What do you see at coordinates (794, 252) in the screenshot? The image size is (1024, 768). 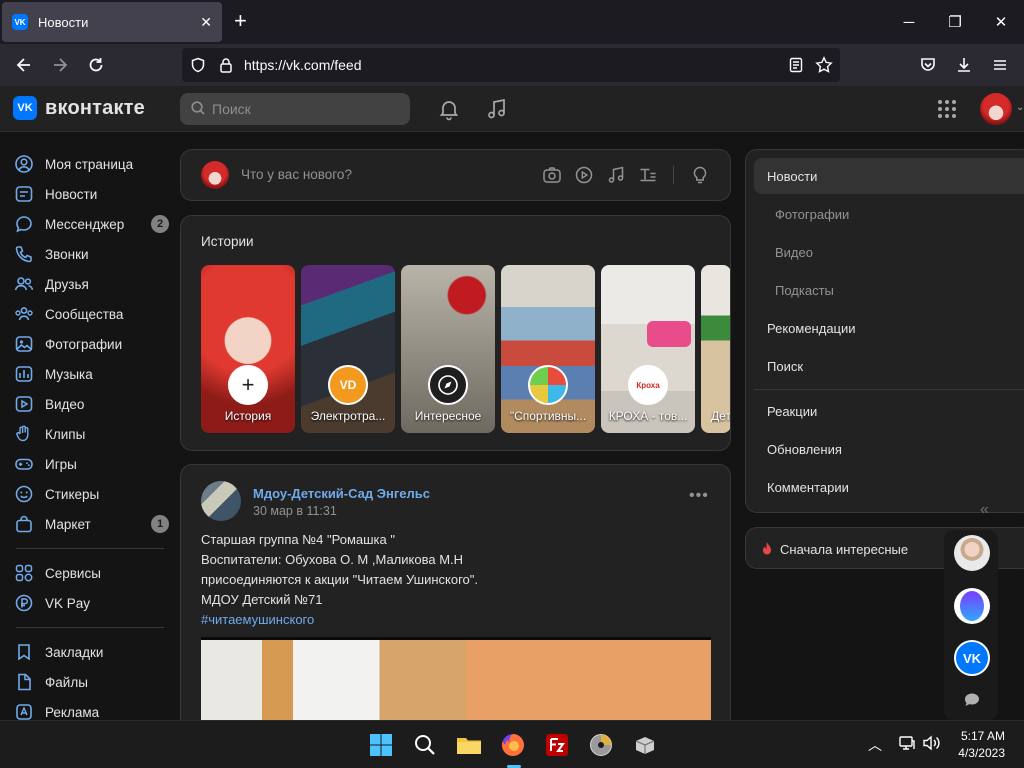 I see `menu-subitem-video: Видео` at bounding box center [794, 252].